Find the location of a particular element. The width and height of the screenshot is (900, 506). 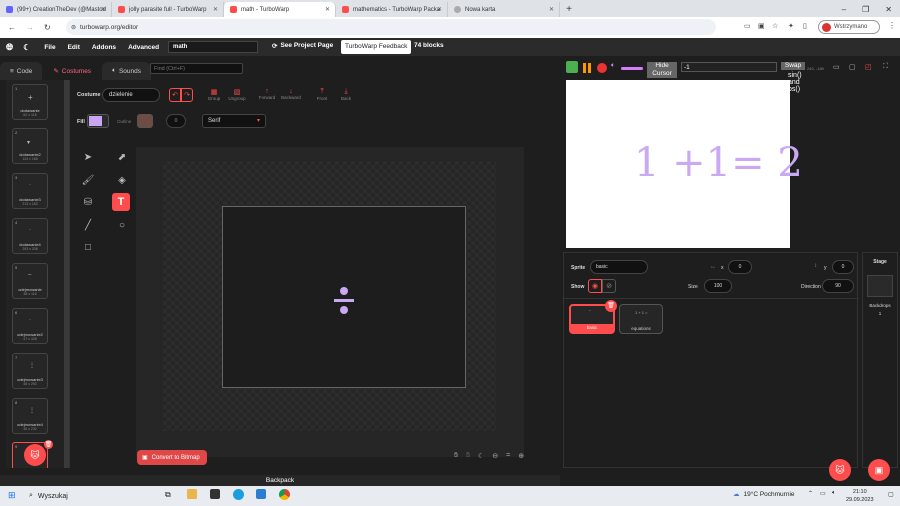

stage-text-input: -1 is located at coordinates (729, 67).